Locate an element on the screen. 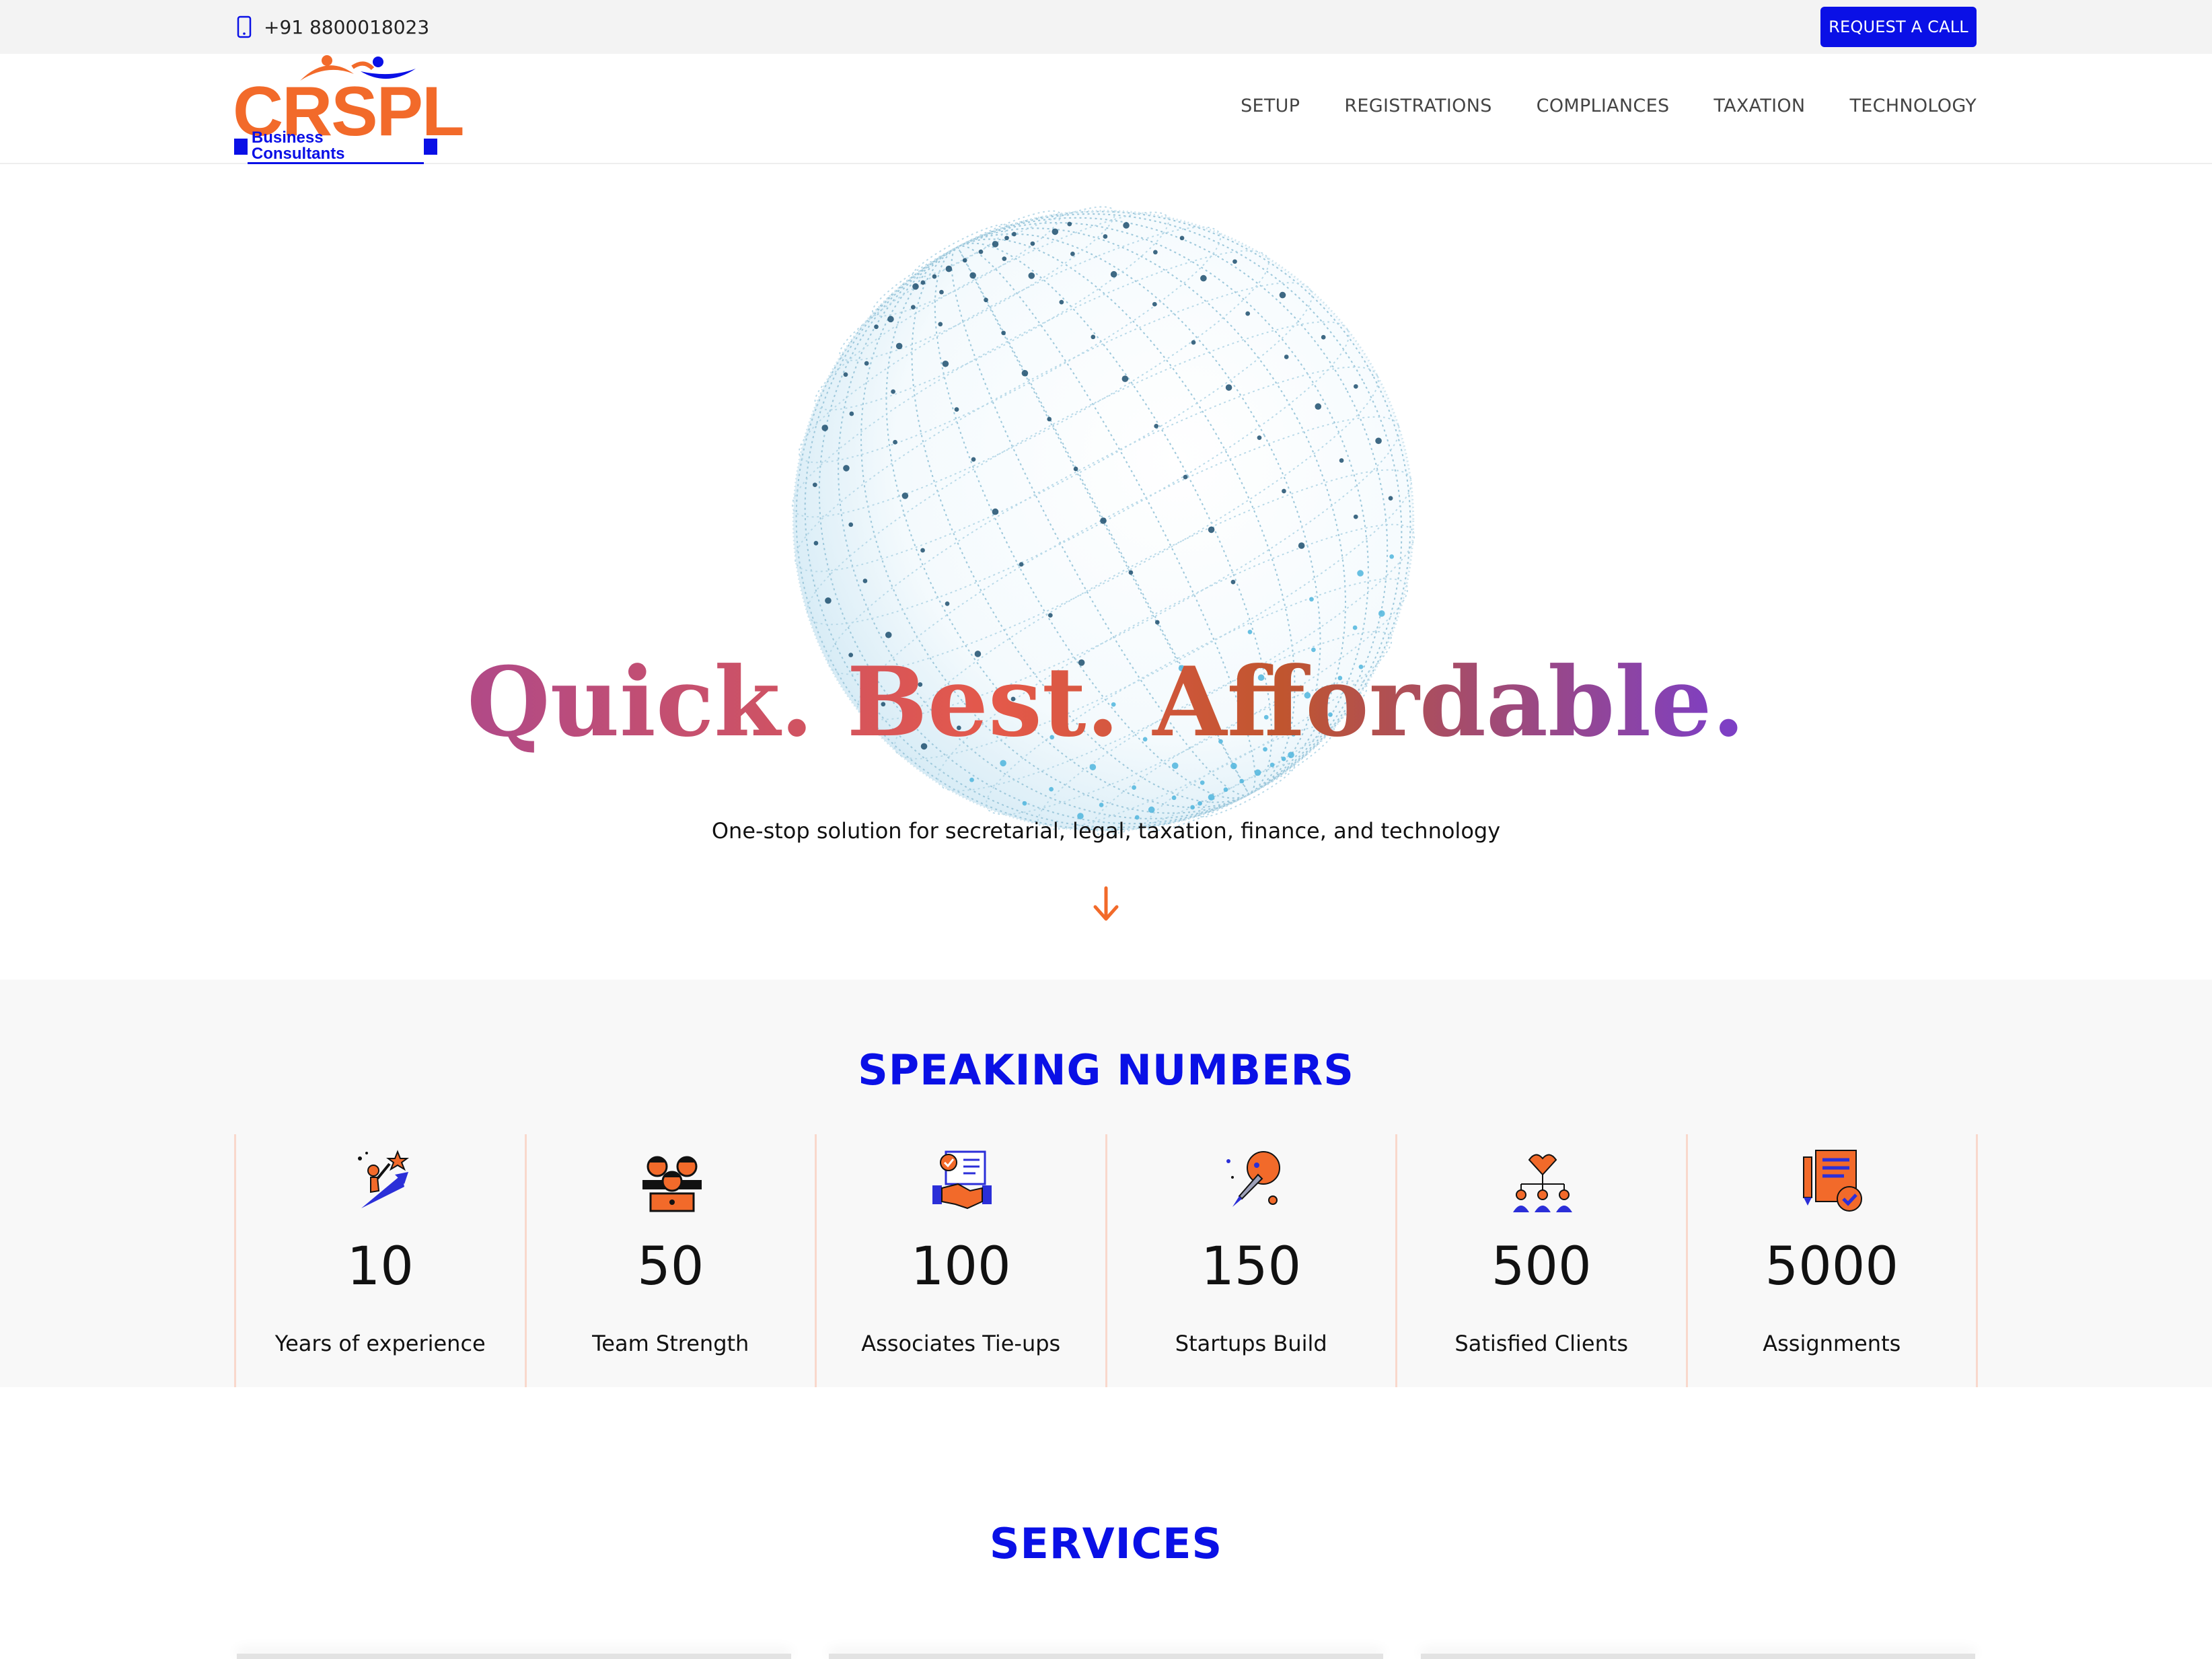  logo-subtitle: Business Consultants is located at coordinates (336, 146).